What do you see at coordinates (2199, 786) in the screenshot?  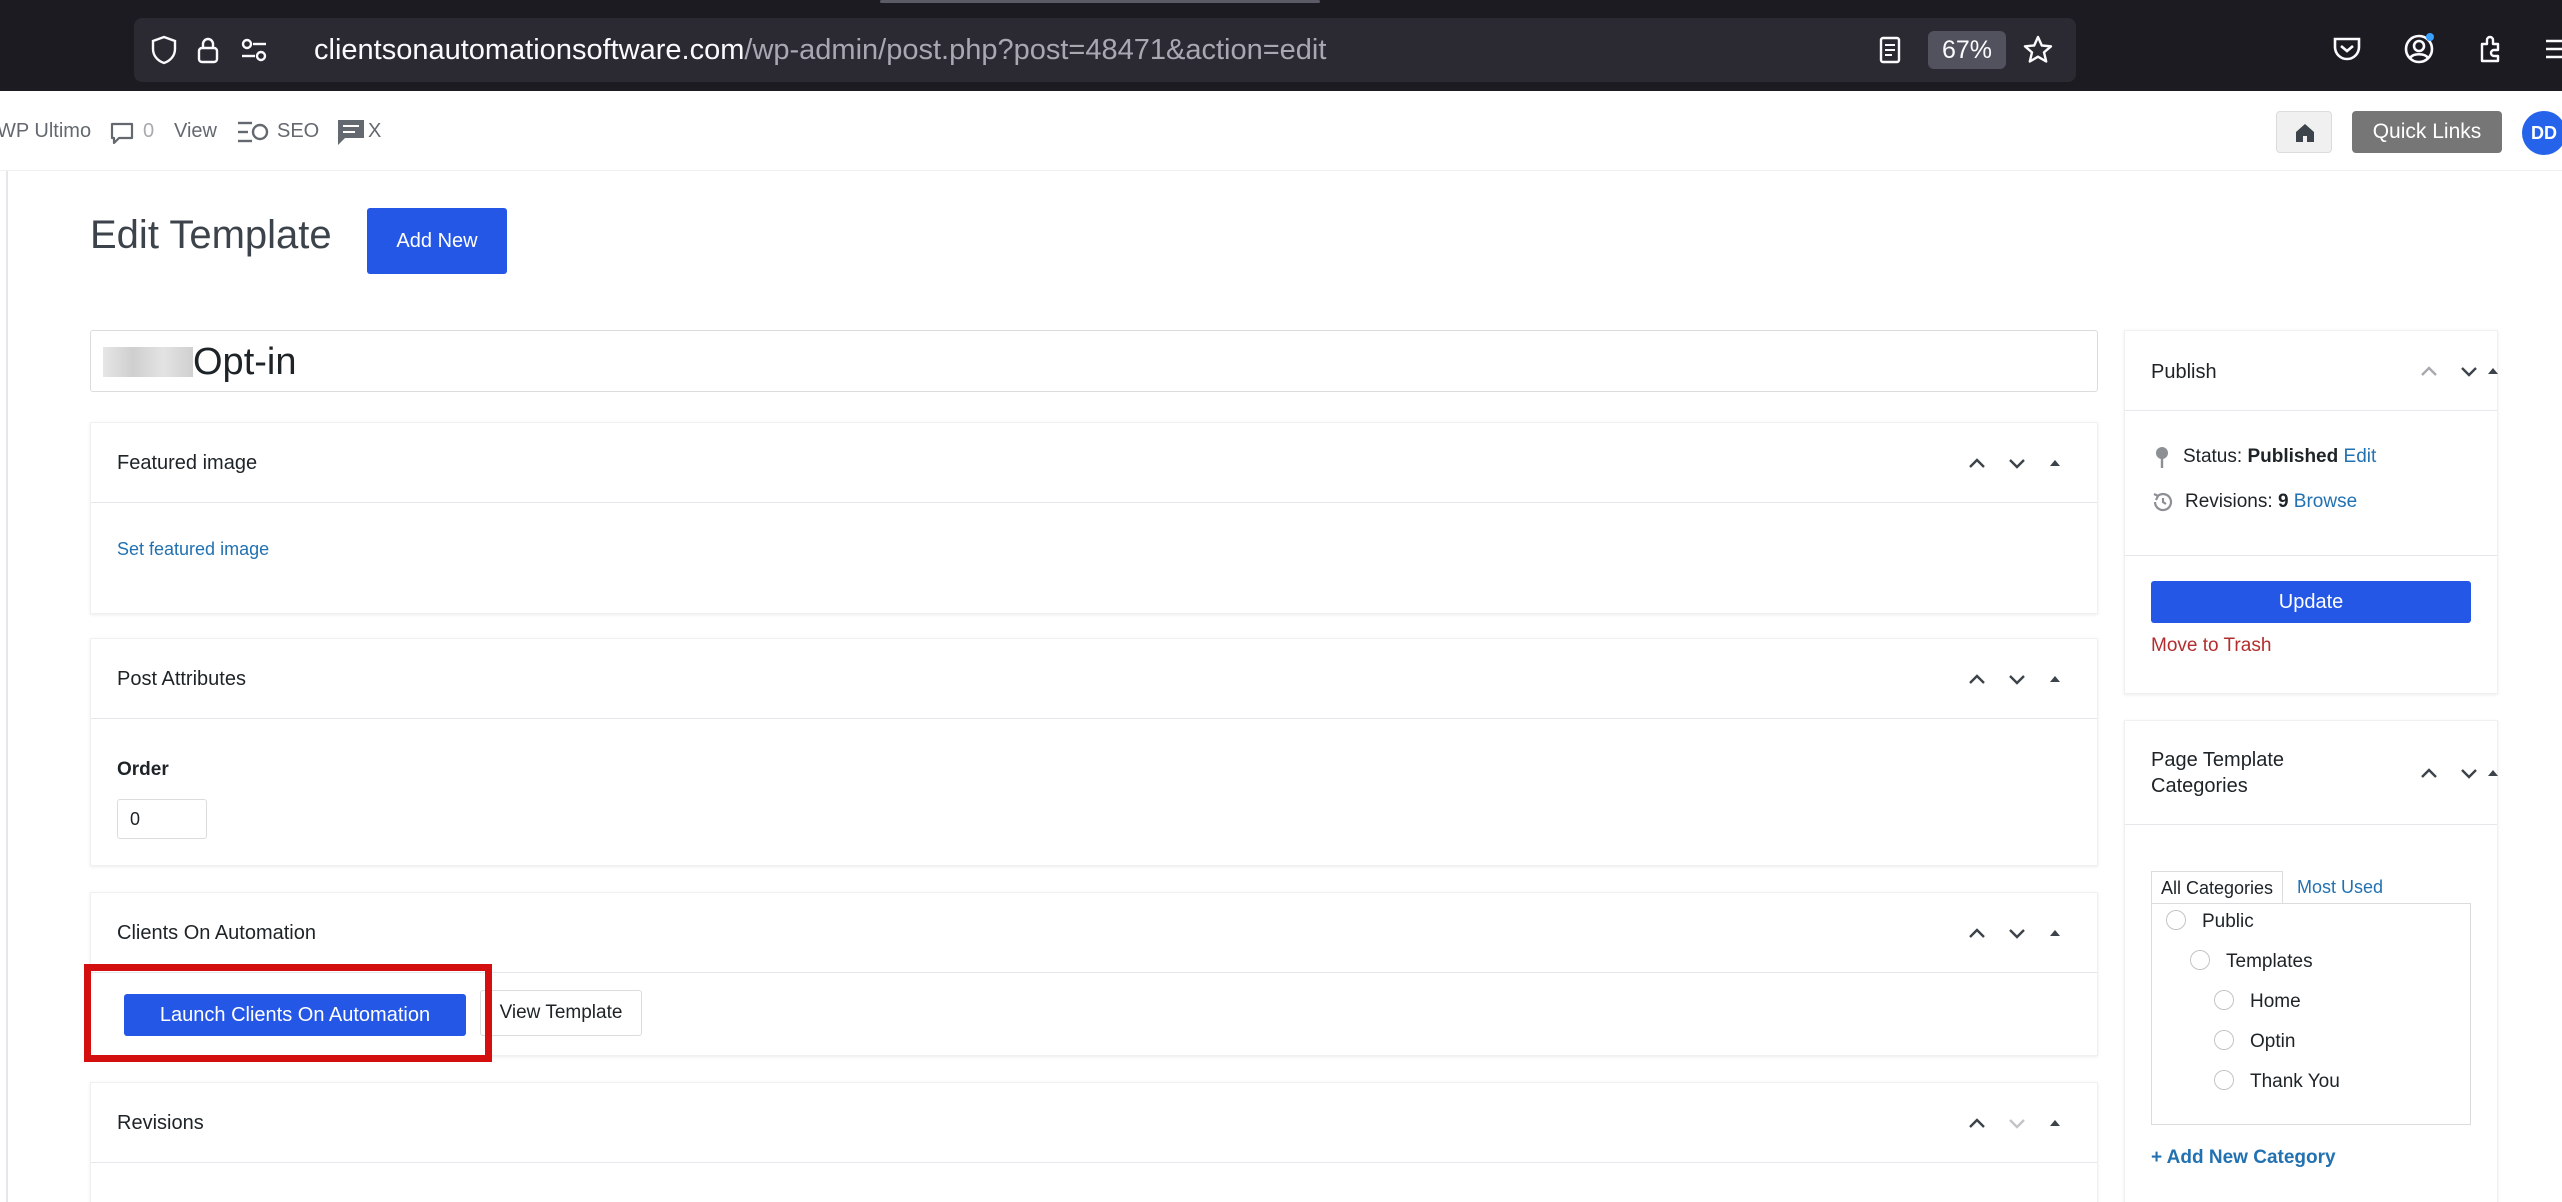 I see `categories-title-line2: Categories` at bounding box center [2199, 786].